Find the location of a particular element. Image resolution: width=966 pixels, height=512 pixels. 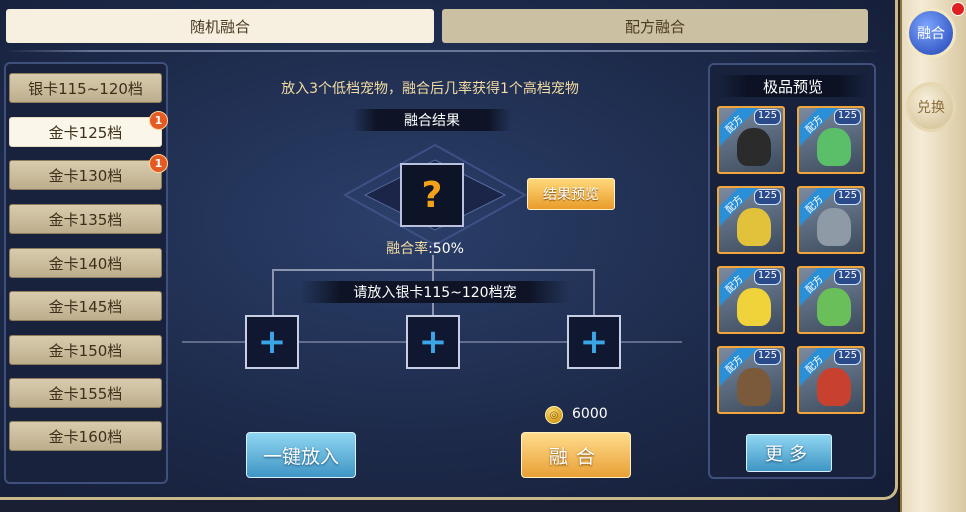

fuse-button: 融合 is located at coordinates (576, 455).